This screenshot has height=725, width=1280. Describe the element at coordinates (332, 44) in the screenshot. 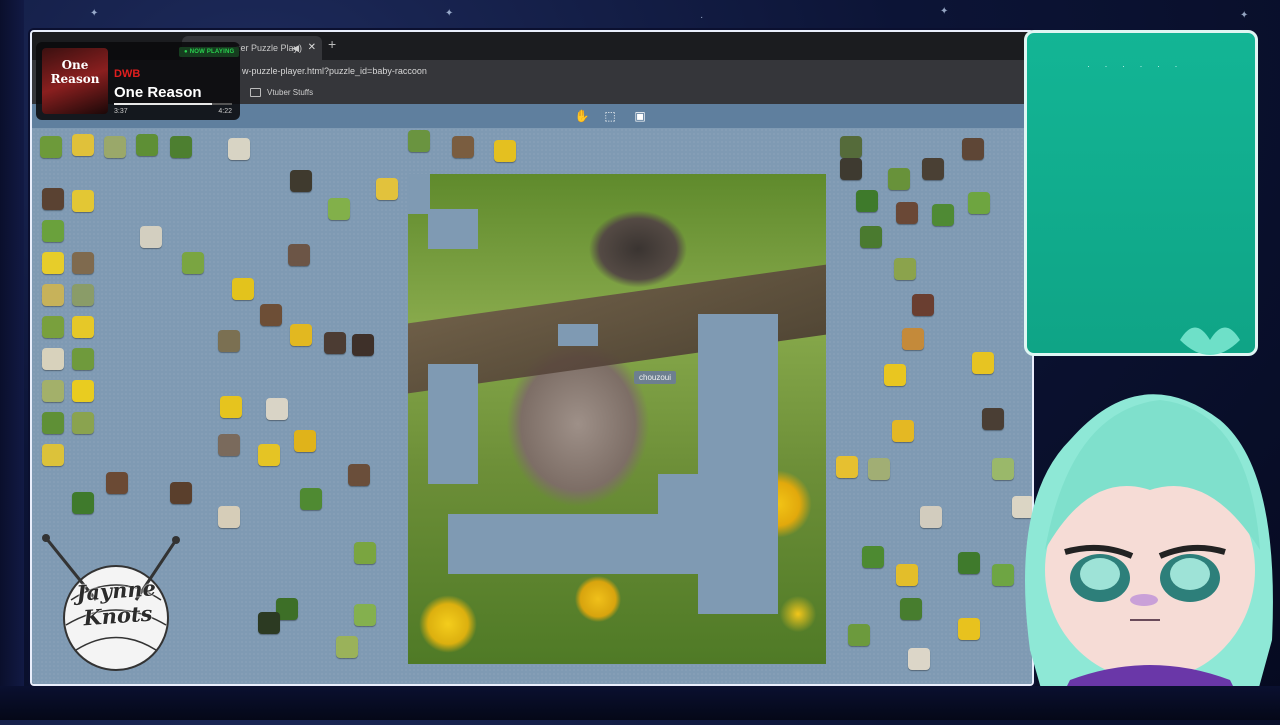

I see `new-tab-button: +` at that location.